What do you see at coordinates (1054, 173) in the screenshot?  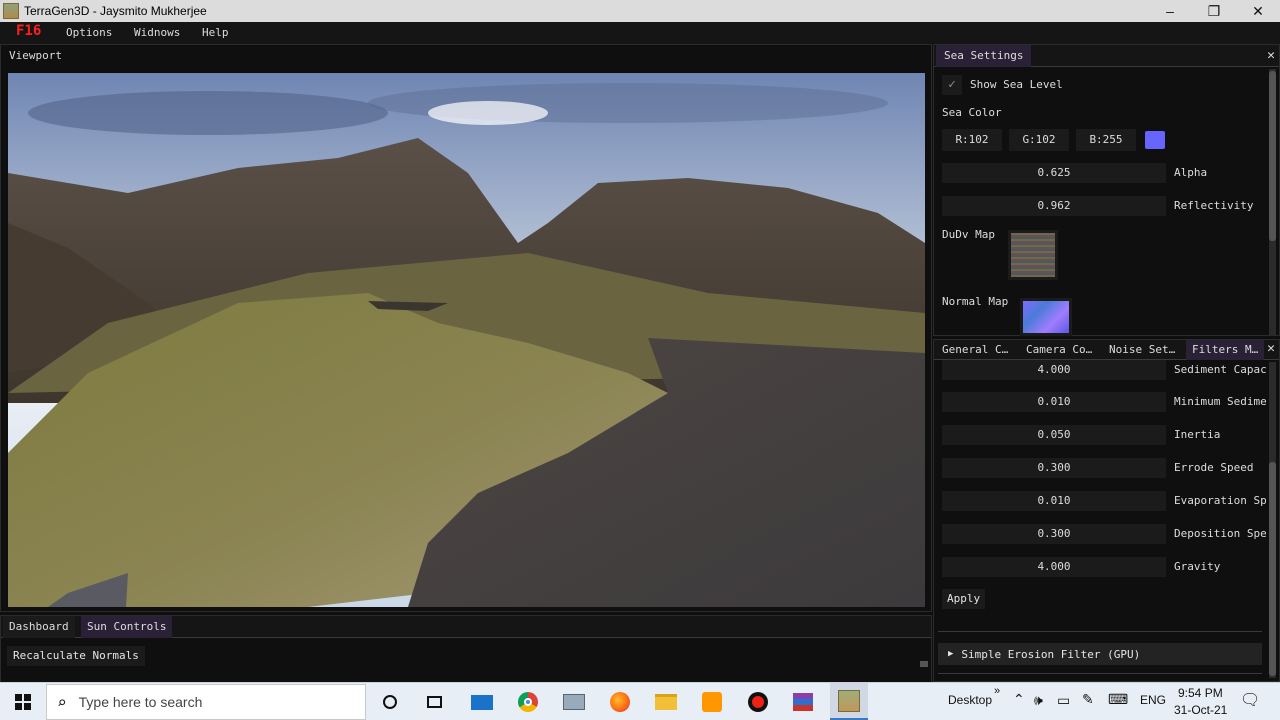 I see `alpha-slider: 0.625` at bounding box center [1054, 173].